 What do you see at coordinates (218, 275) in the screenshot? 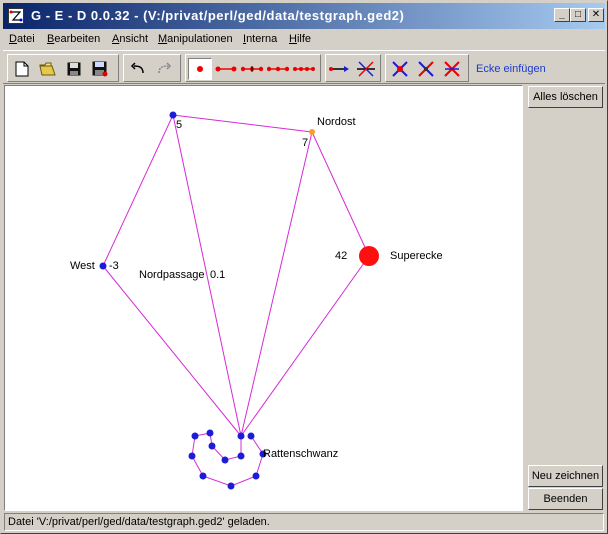
I see `label-nordpassage-value: 0.1` at bounding box center [218, 275].